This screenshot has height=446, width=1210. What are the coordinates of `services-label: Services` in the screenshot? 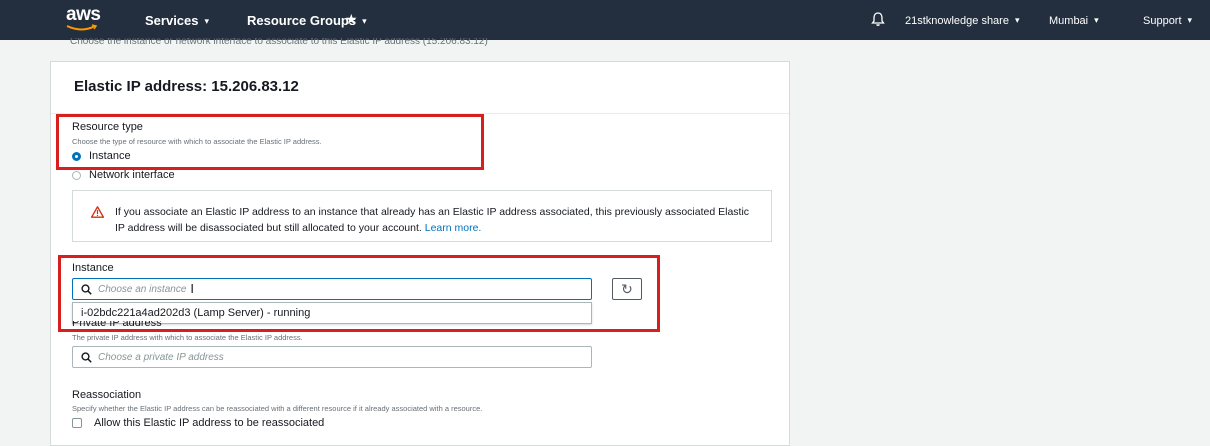 It's located at (172, 20).